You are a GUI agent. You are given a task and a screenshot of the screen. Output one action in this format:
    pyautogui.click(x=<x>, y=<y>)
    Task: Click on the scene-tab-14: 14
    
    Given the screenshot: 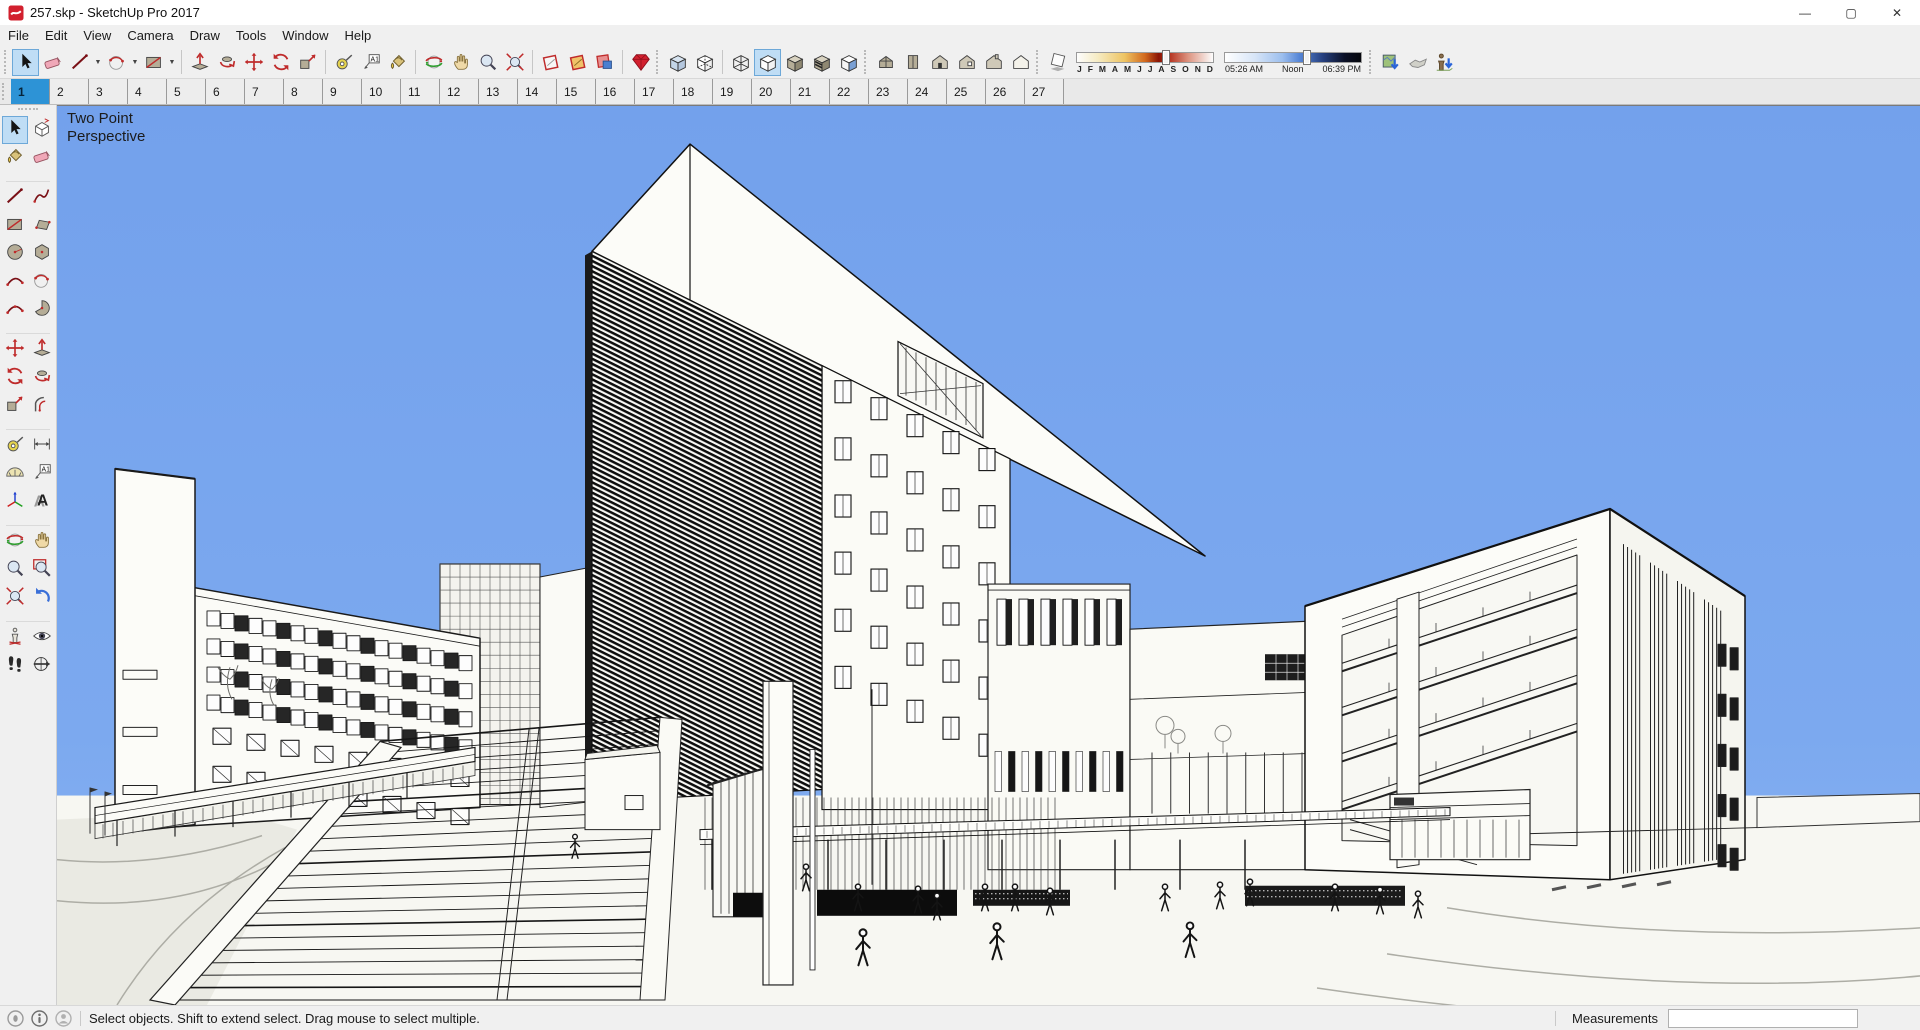 What is the action you would take?
    pyautogui.click(x=537, y=91)
    